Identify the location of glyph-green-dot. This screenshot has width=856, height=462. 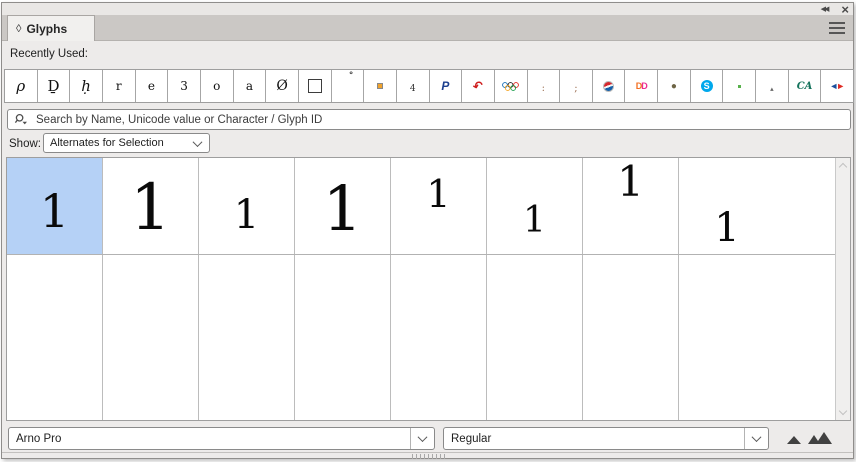
(740, 86).